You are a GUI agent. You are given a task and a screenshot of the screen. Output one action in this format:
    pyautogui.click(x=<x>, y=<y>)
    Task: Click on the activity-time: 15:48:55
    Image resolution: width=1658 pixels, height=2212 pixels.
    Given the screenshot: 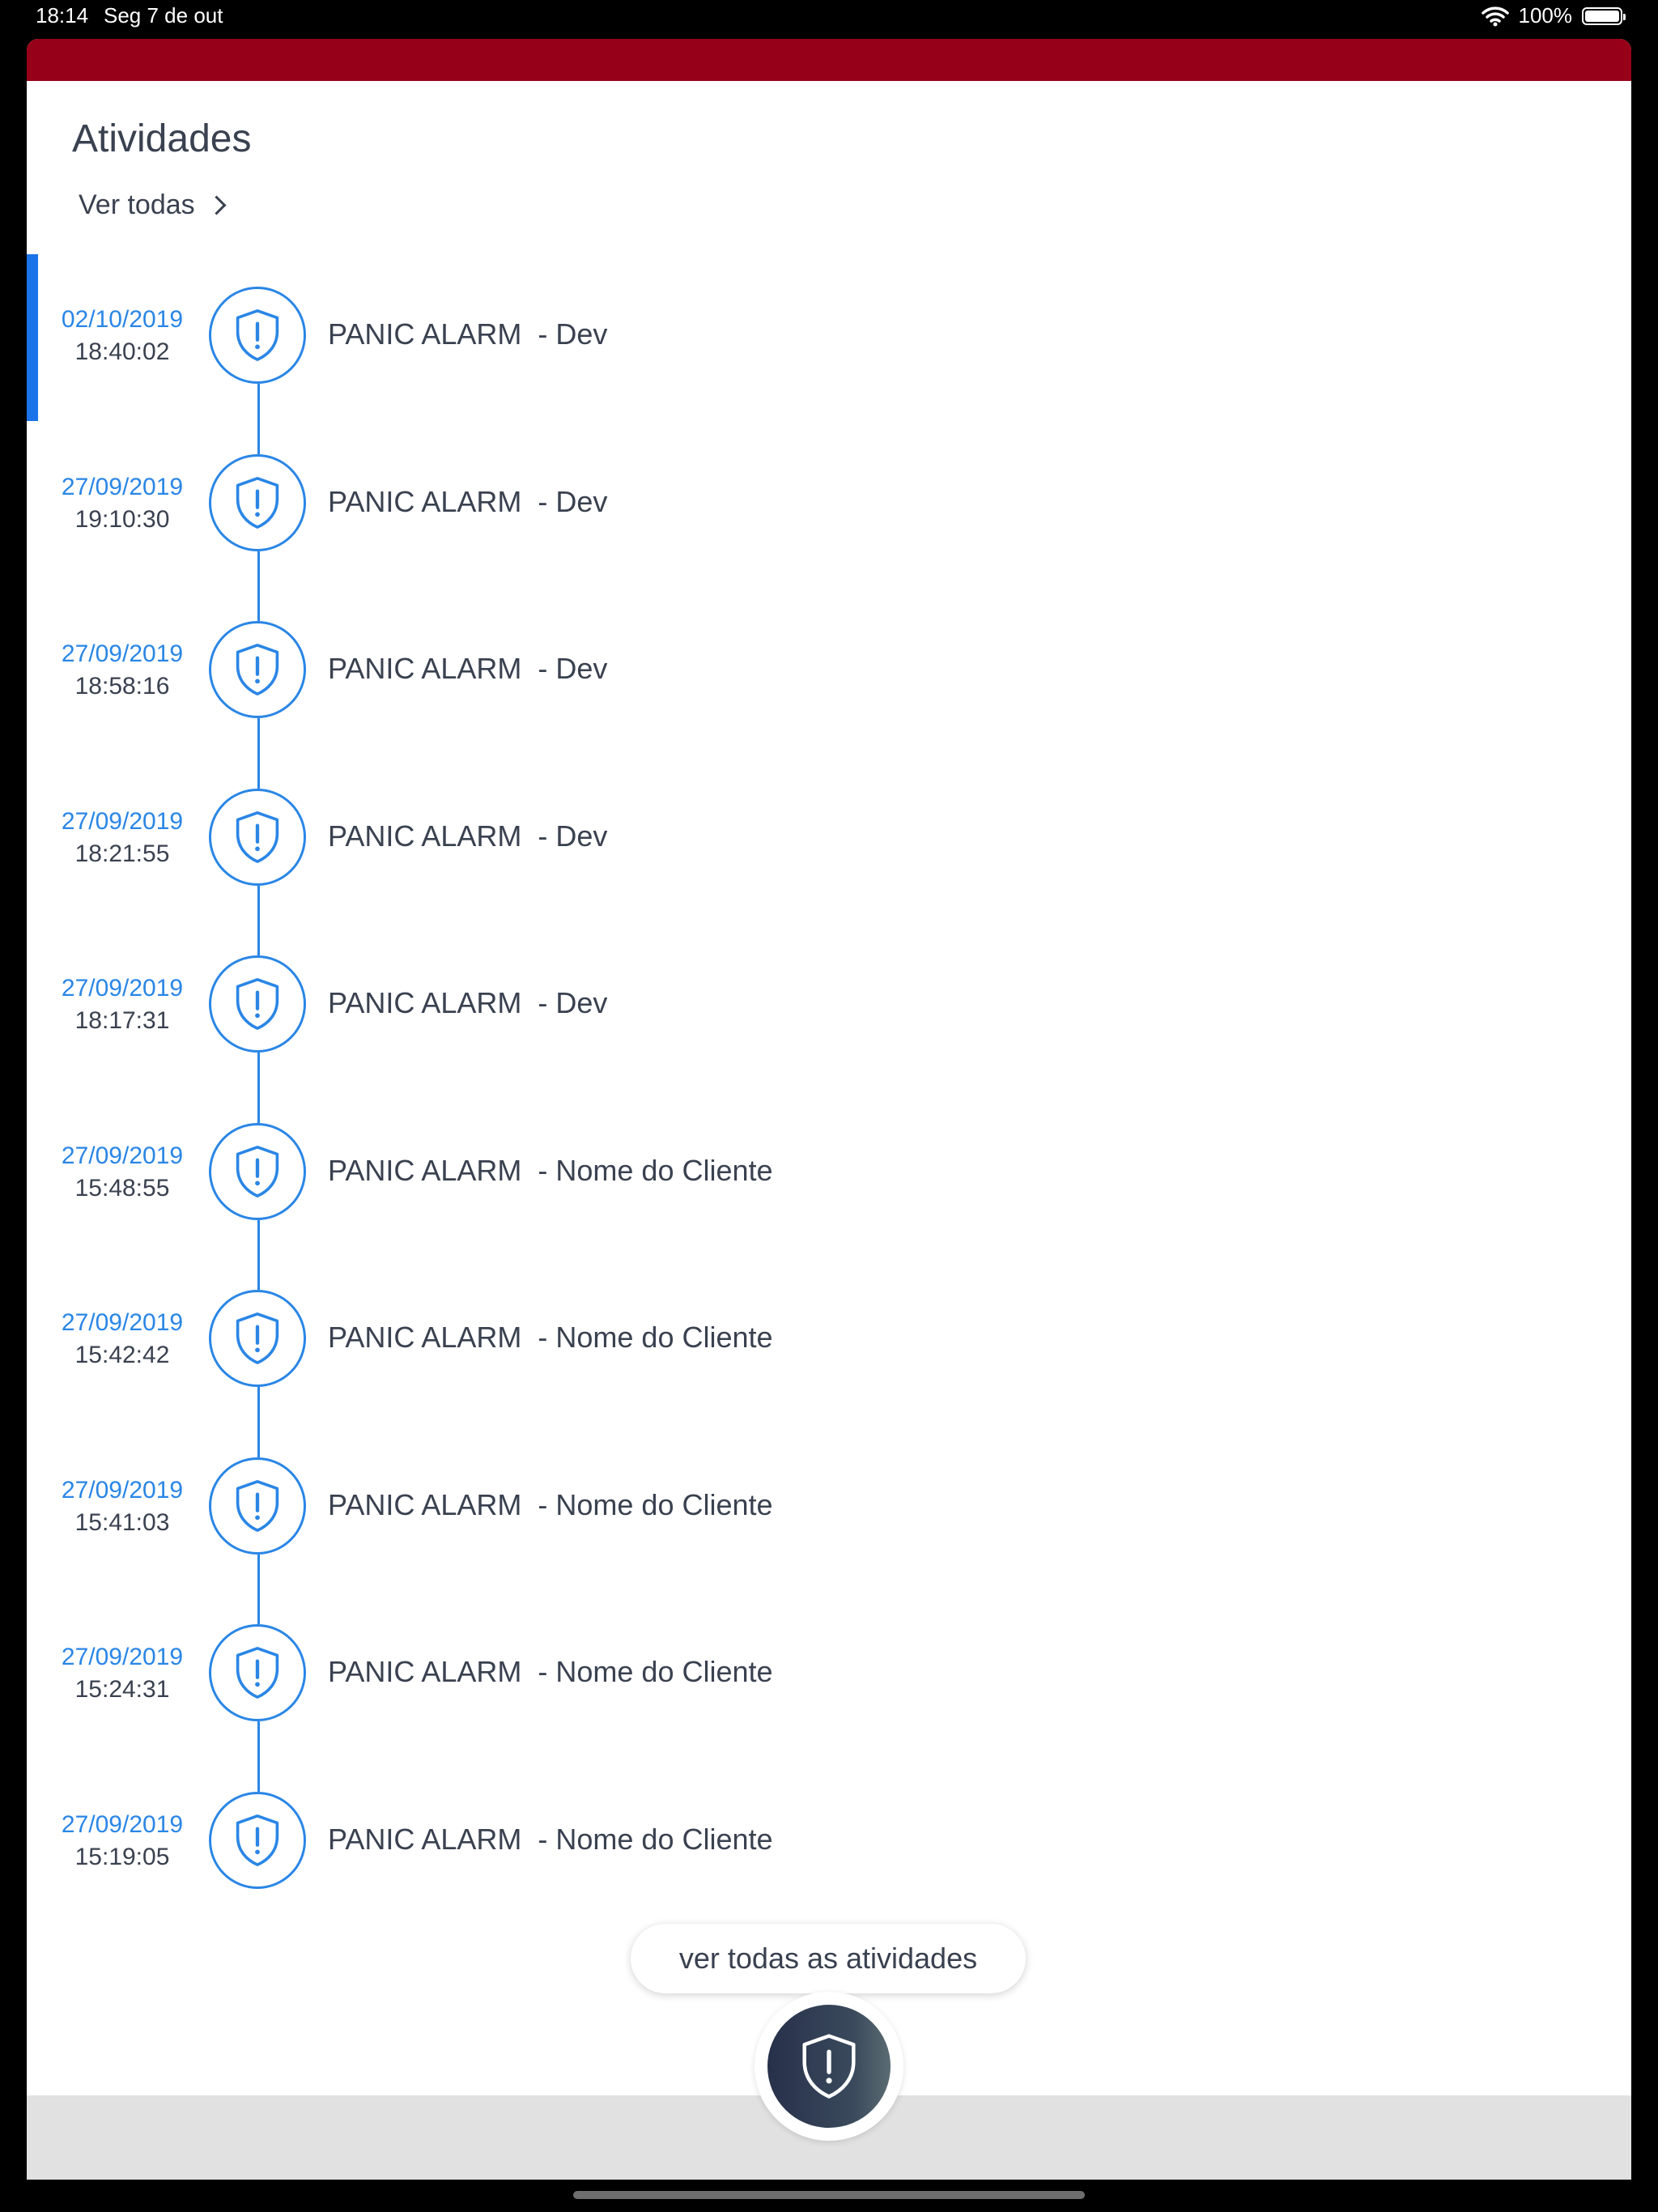 What is the action you would take?
    pyautogui.click(x=122, y=1188)
    